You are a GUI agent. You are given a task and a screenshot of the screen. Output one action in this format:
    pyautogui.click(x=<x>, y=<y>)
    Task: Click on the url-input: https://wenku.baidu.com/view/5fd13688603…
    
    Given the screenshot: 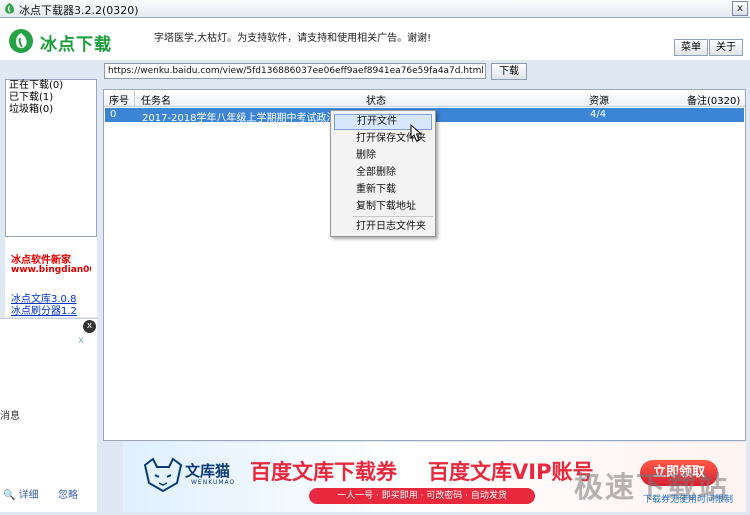 What is the action you would take?
    pyautogui.click(x=295, y=71)
    